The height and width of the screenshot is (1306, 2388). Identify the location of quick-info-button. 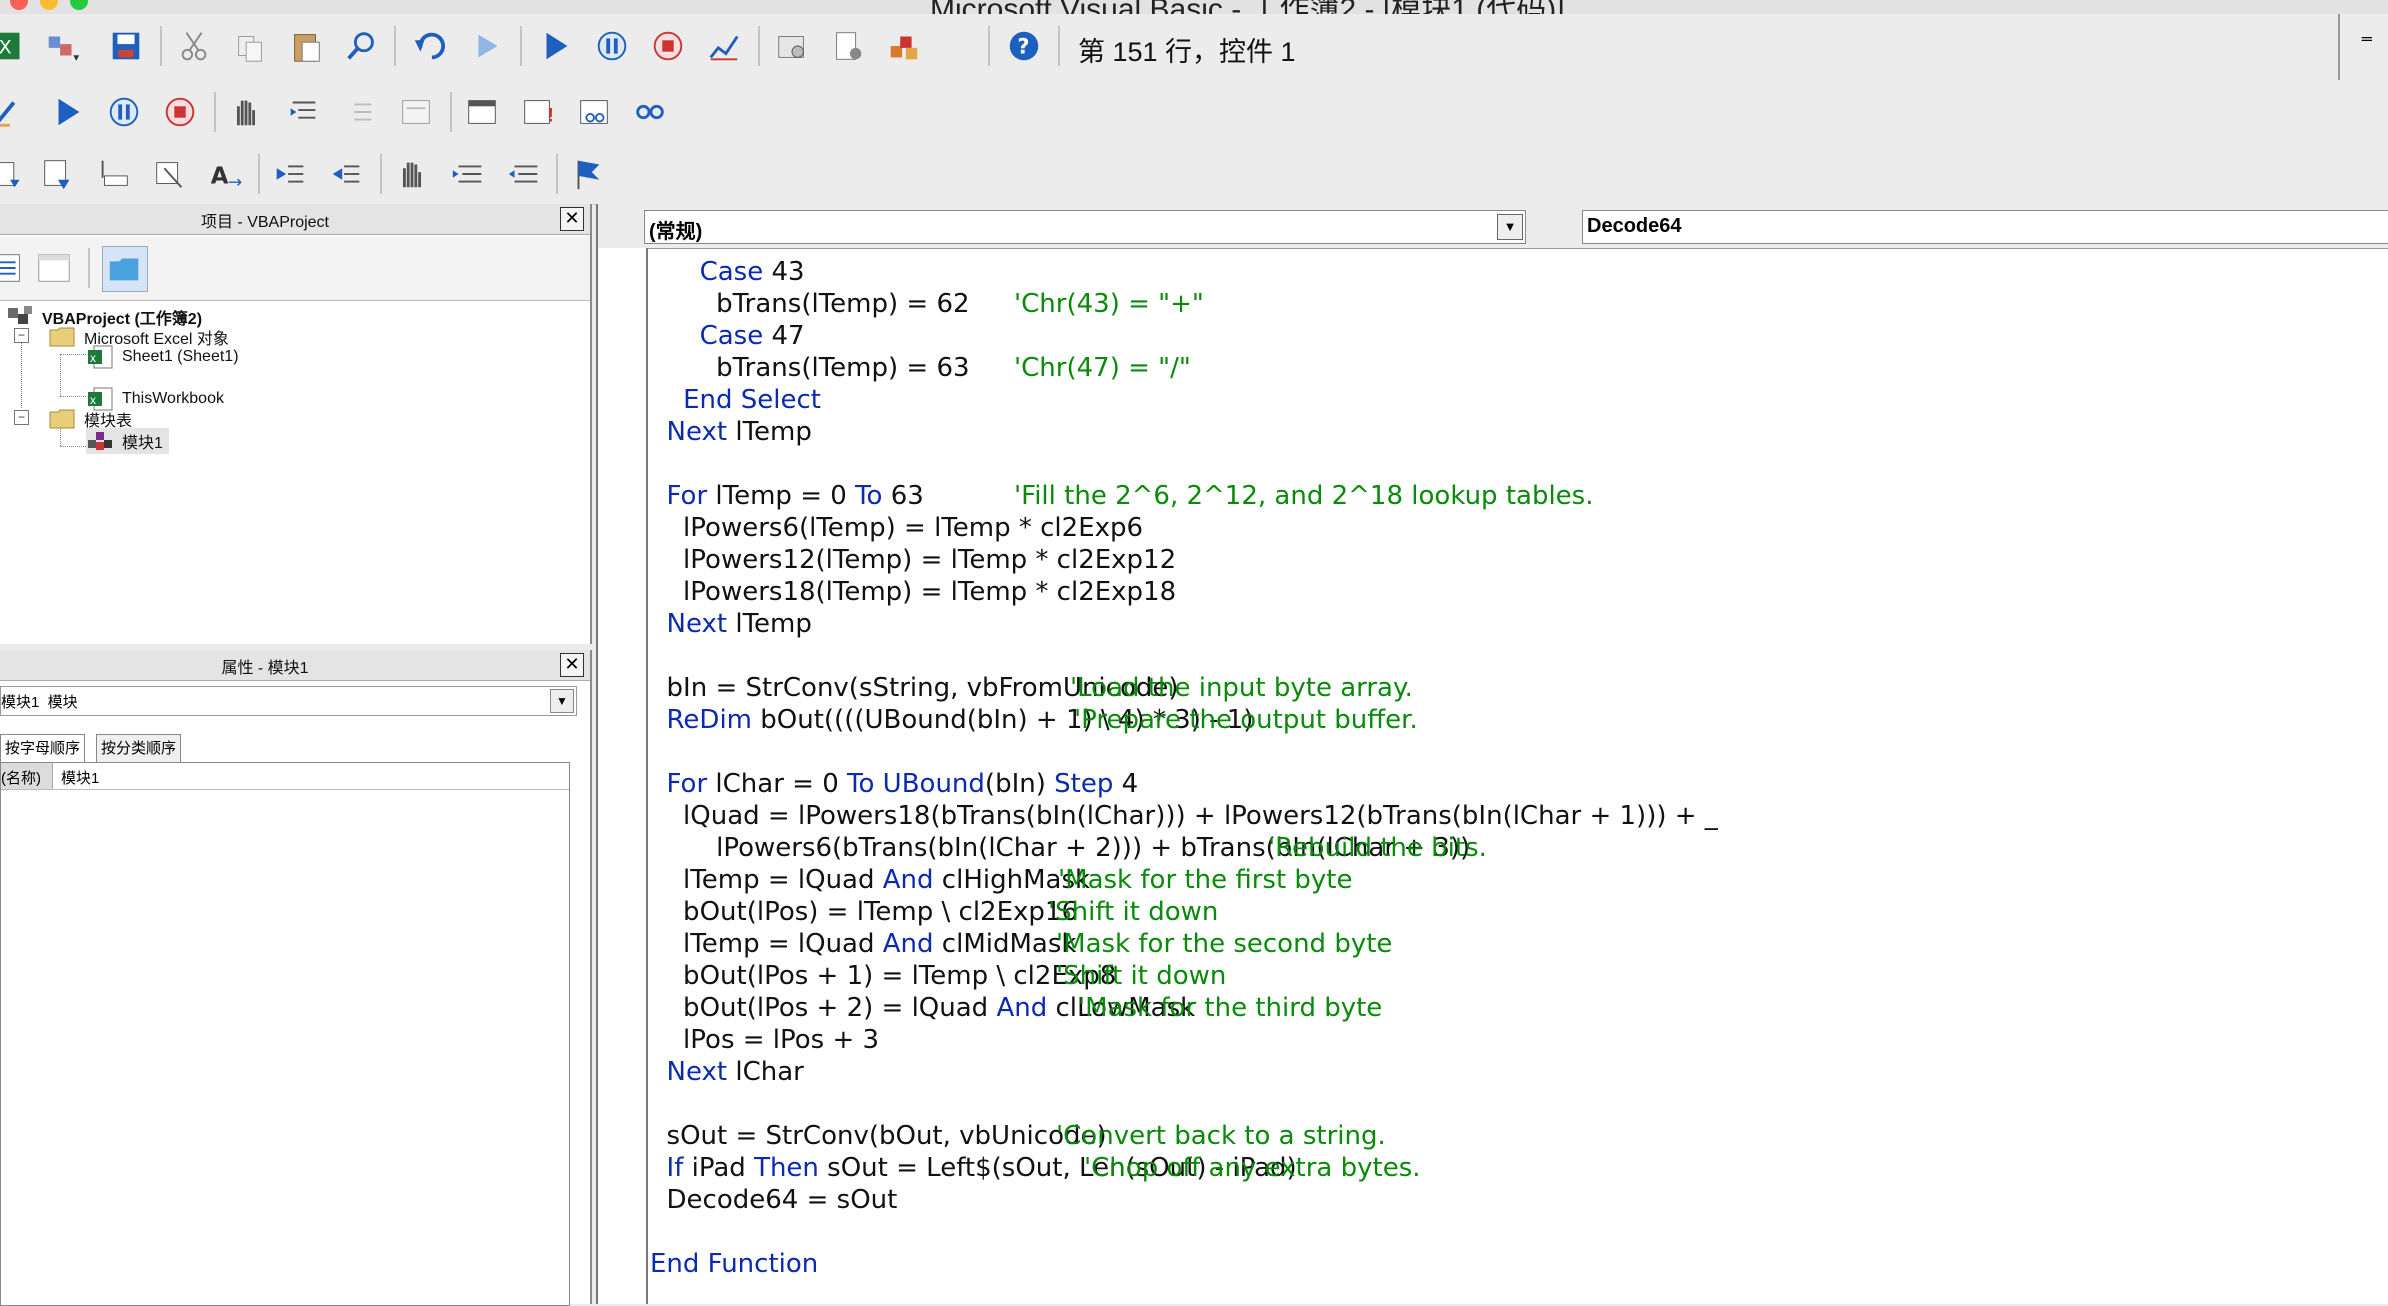
(114, 174).